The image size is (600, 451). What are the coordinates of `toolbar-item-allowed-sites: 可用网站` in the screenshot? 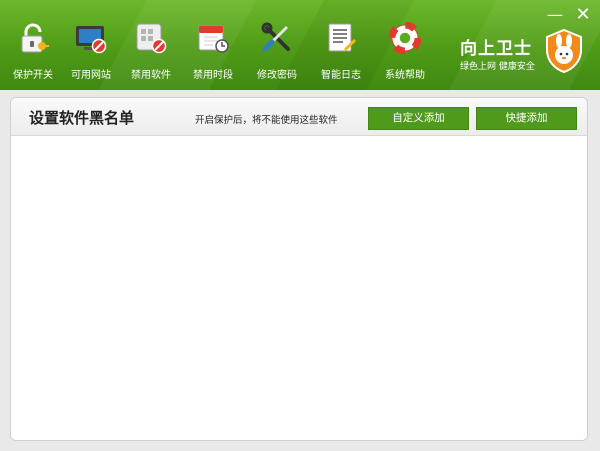 It's located at (91, 53).